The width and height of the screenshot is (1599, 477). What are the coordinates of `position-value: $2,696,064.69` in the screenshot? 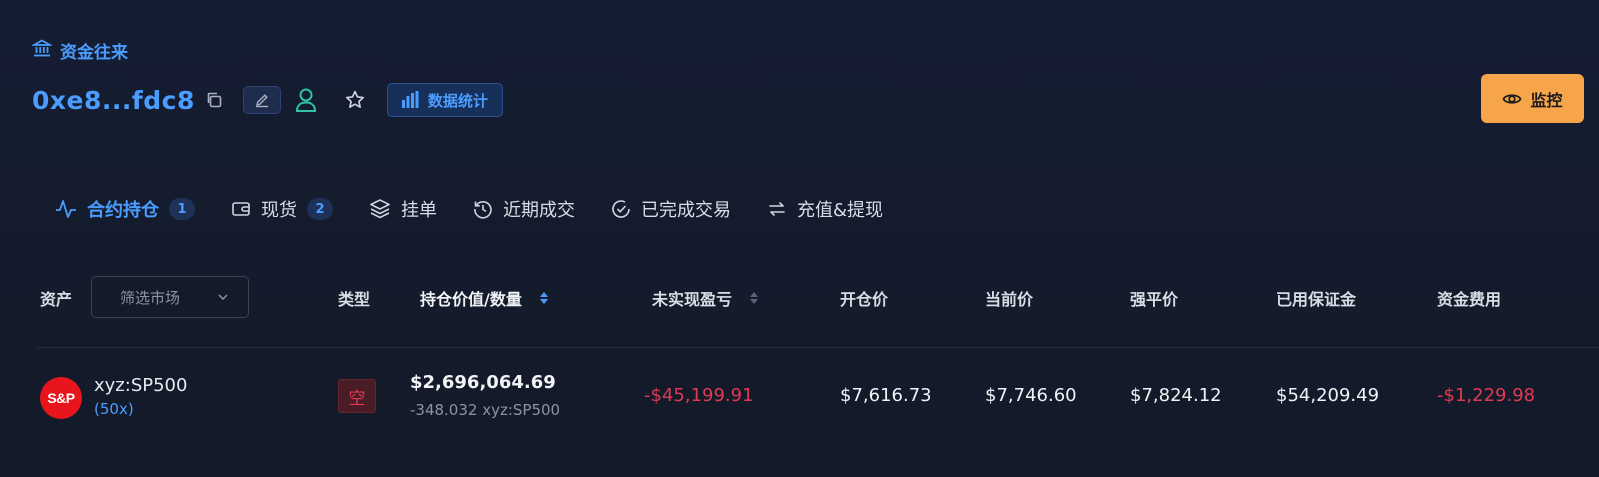 It's located at (483, 382).